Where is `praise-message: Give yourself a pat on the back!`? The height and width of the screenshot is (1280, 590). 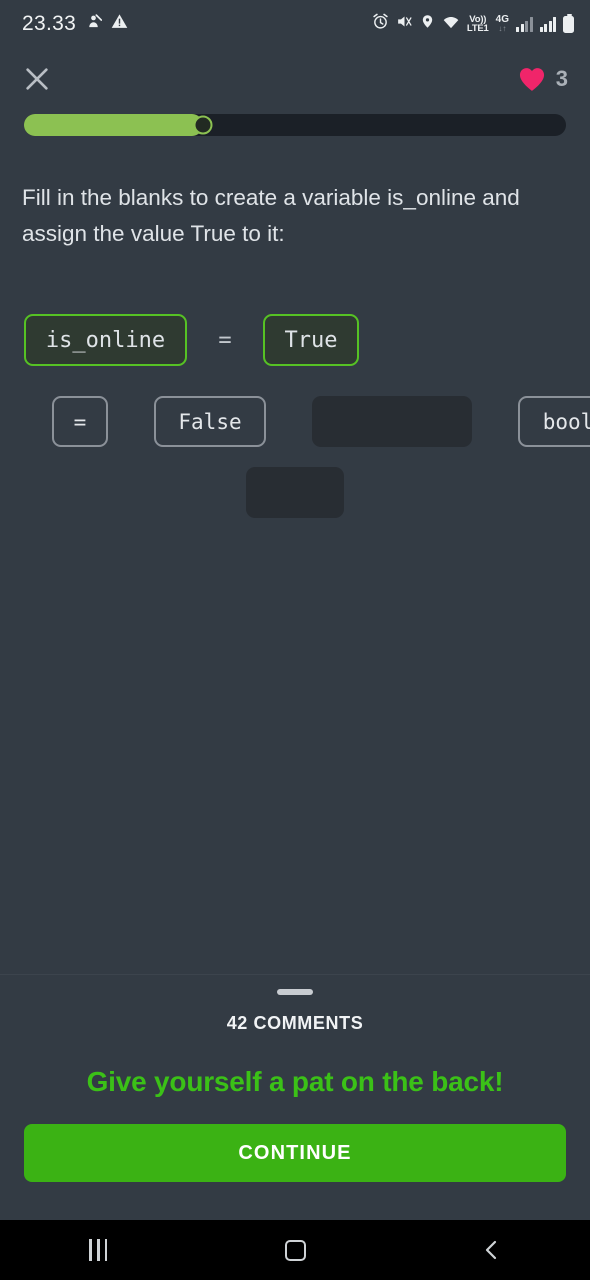 praise-message: Give yourself a pat on the back! is located at coordinates (295, 1081).